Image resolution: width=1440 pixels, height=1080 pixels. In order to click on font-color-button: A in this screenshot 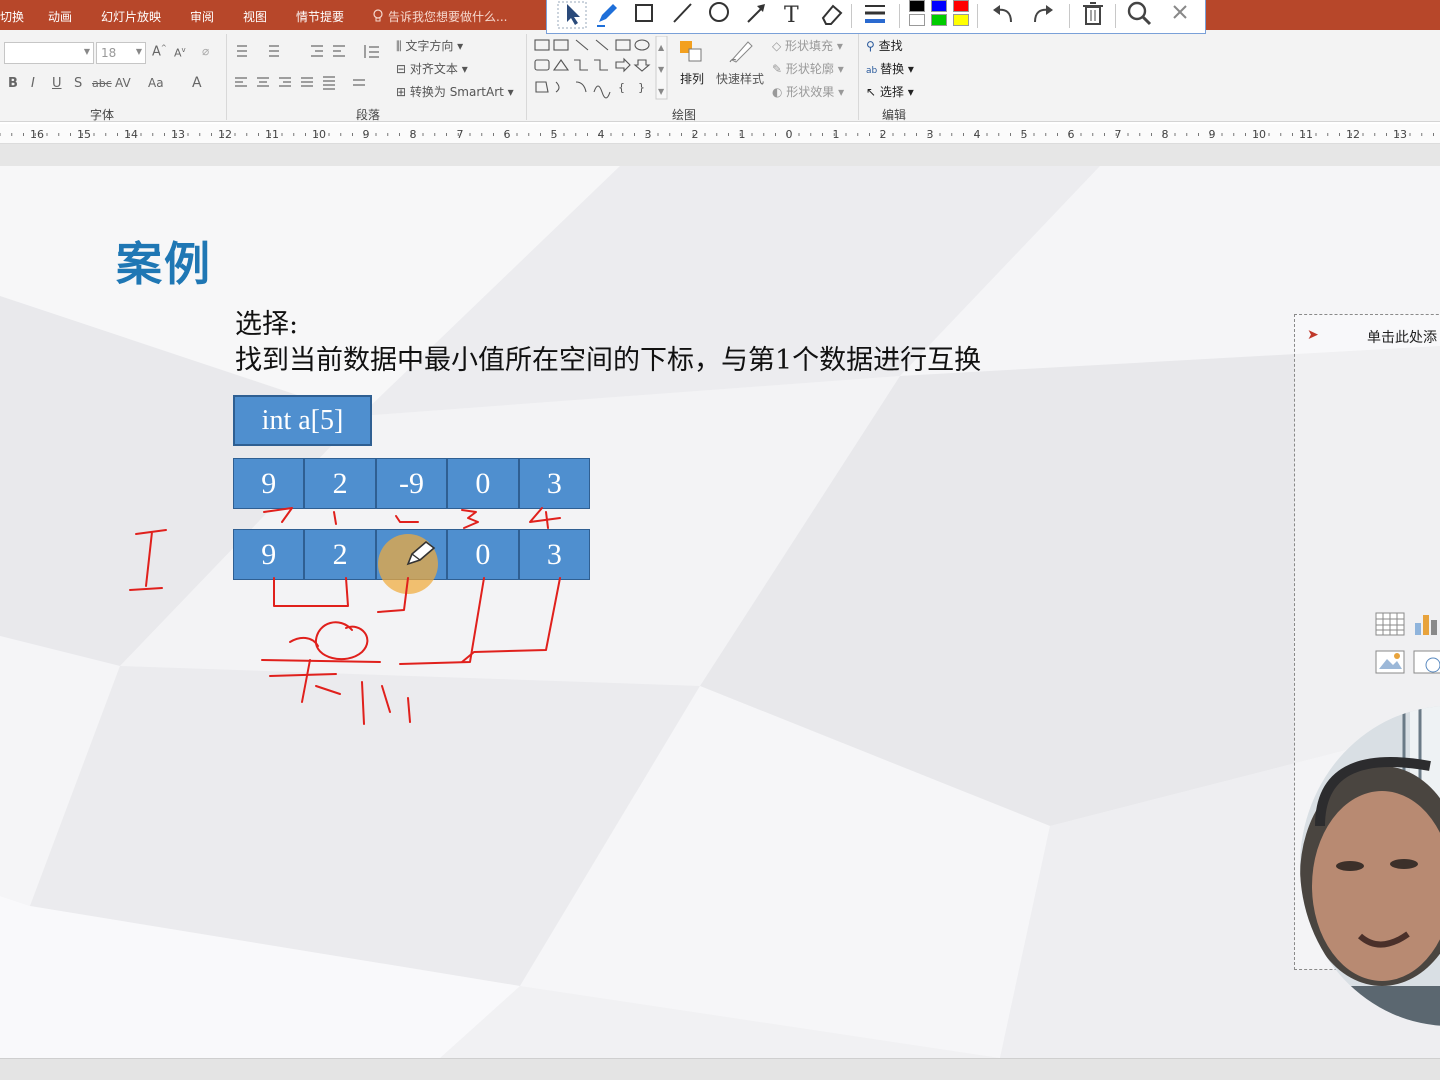, I will do `click(197, 83)`.